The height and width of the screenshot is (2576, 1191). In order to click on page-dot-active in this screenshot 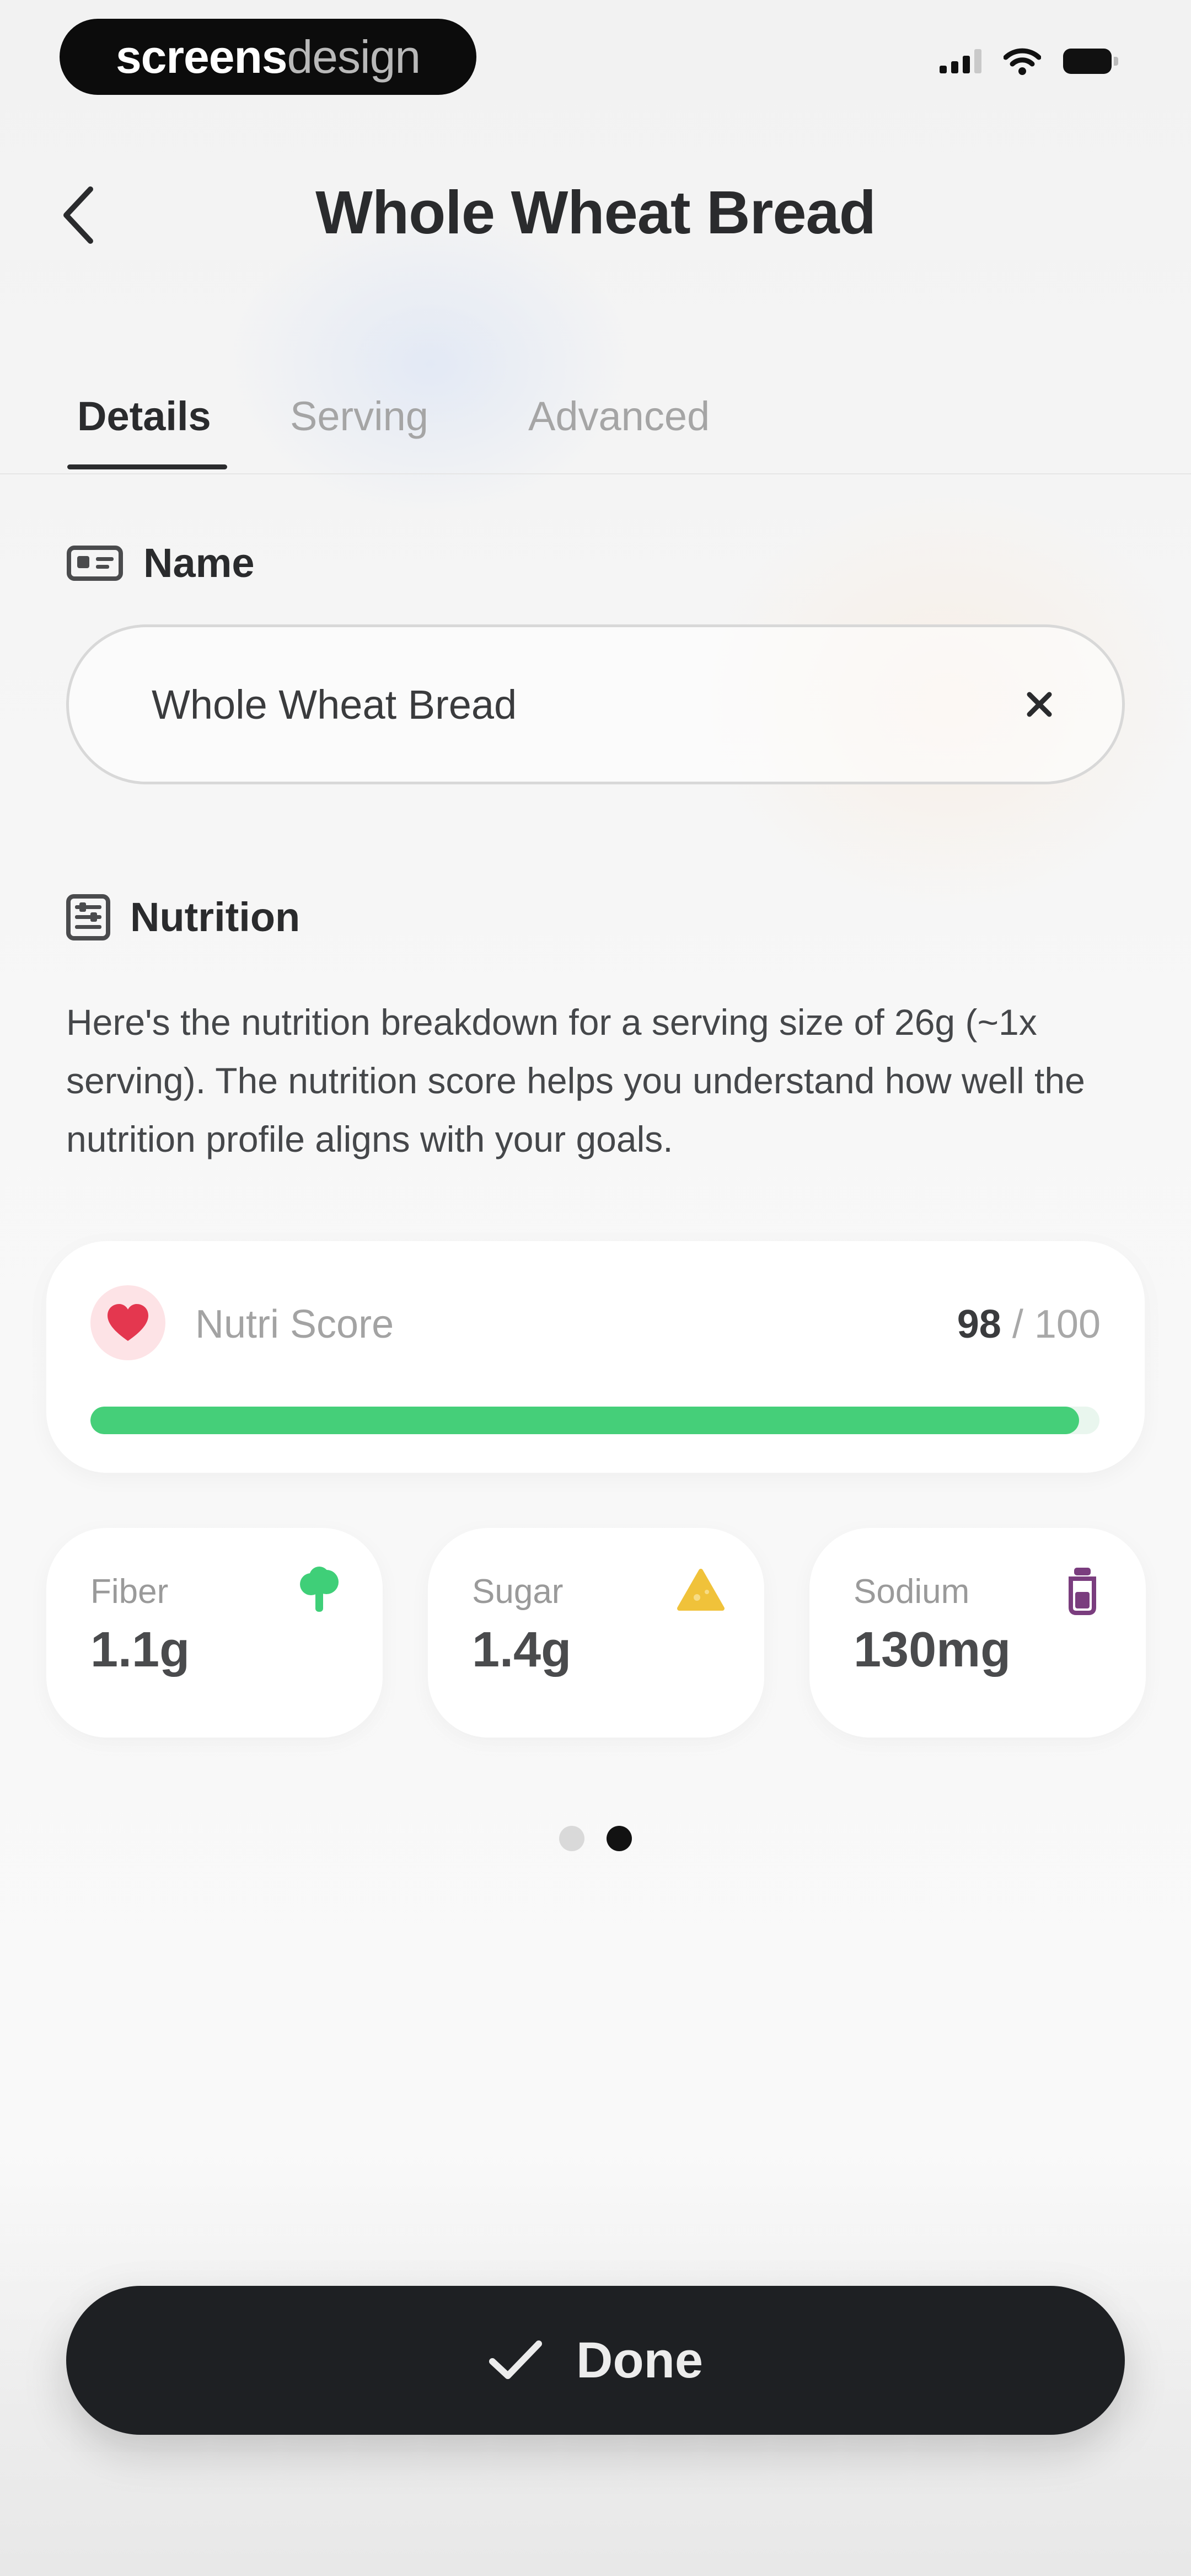, I will do `click(620, 1838)`.